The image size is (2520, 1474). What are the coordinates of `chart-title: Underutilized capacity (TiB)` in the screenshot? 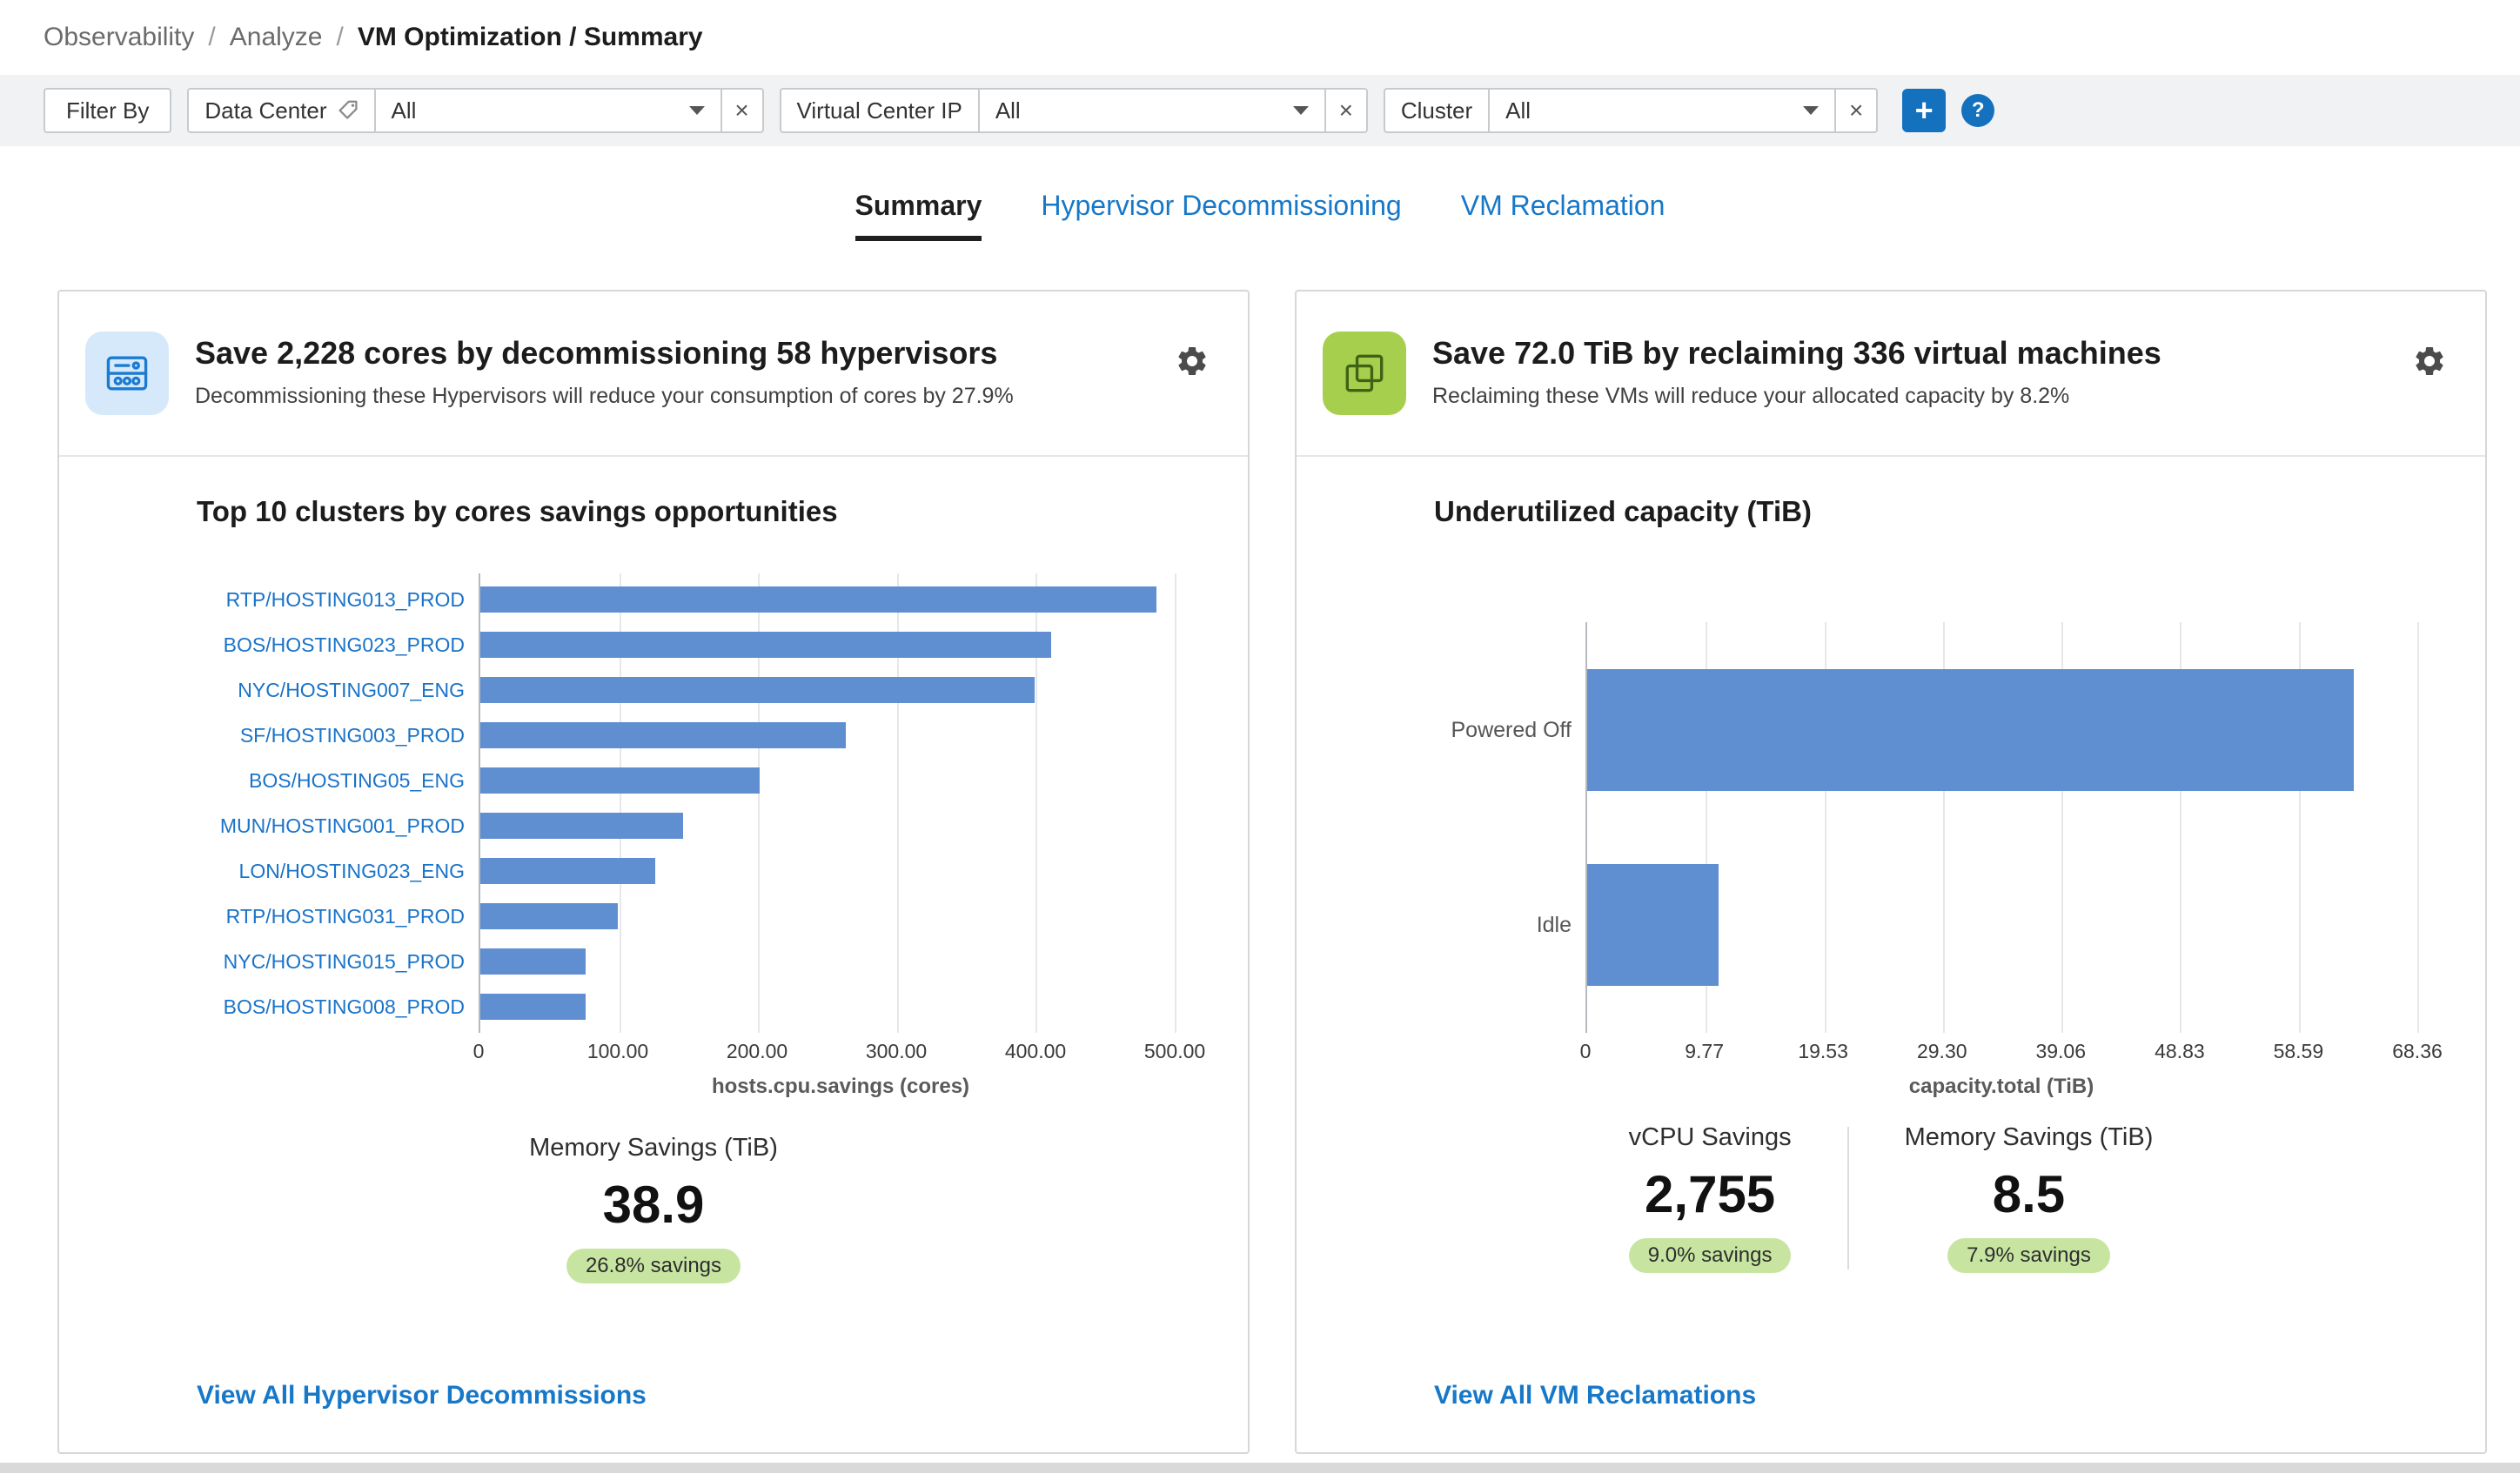 It's located at (1623, 511).